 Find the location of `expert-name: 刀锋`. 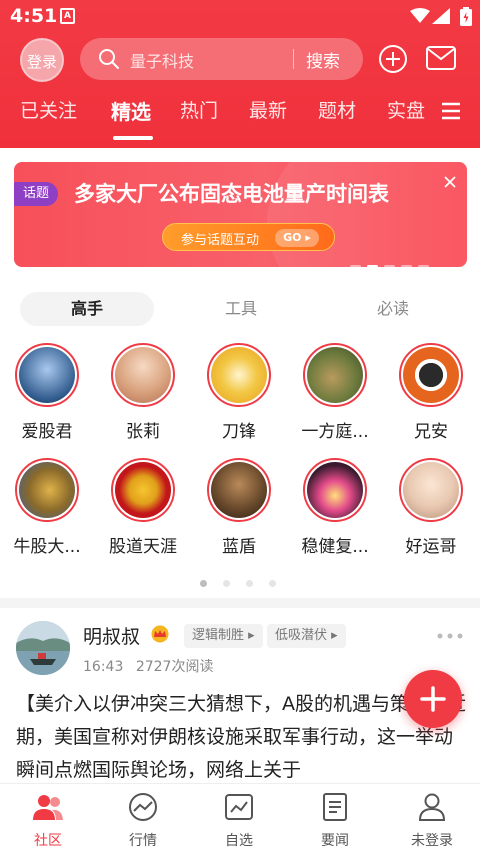

expert-name: 刀锋 is located at coordinates (239, 432).